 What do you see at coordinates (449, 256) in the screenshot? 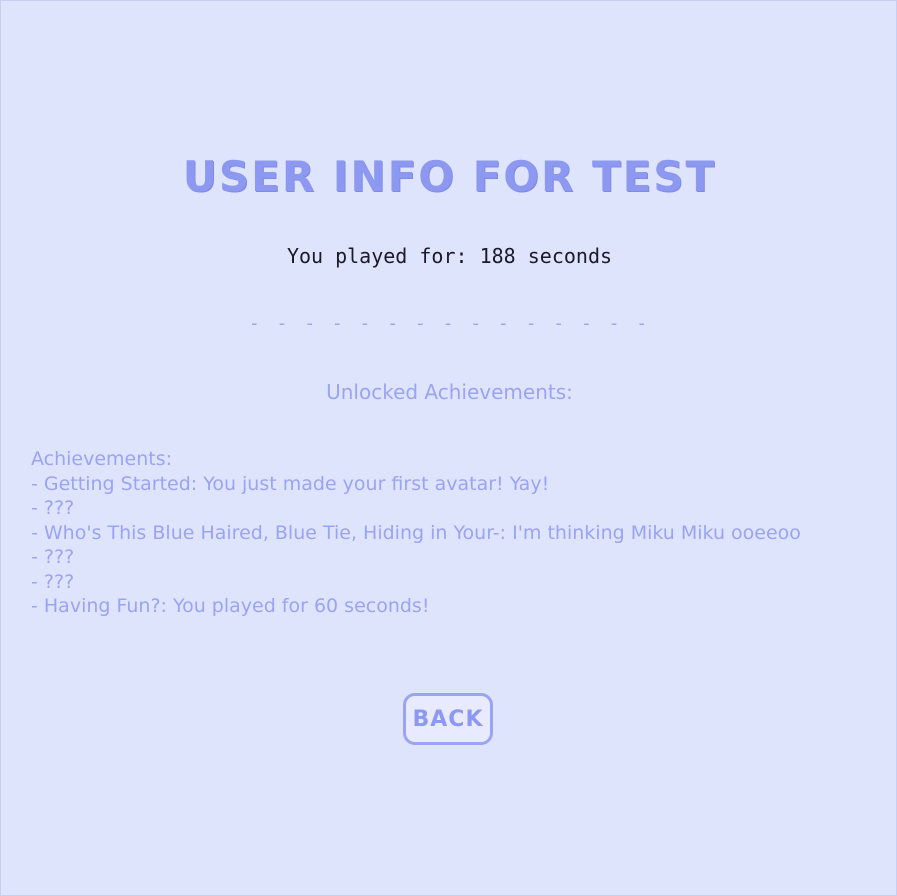
I see `play-time-text: You played for: 188 seconds` at bounding box center [449, 256].